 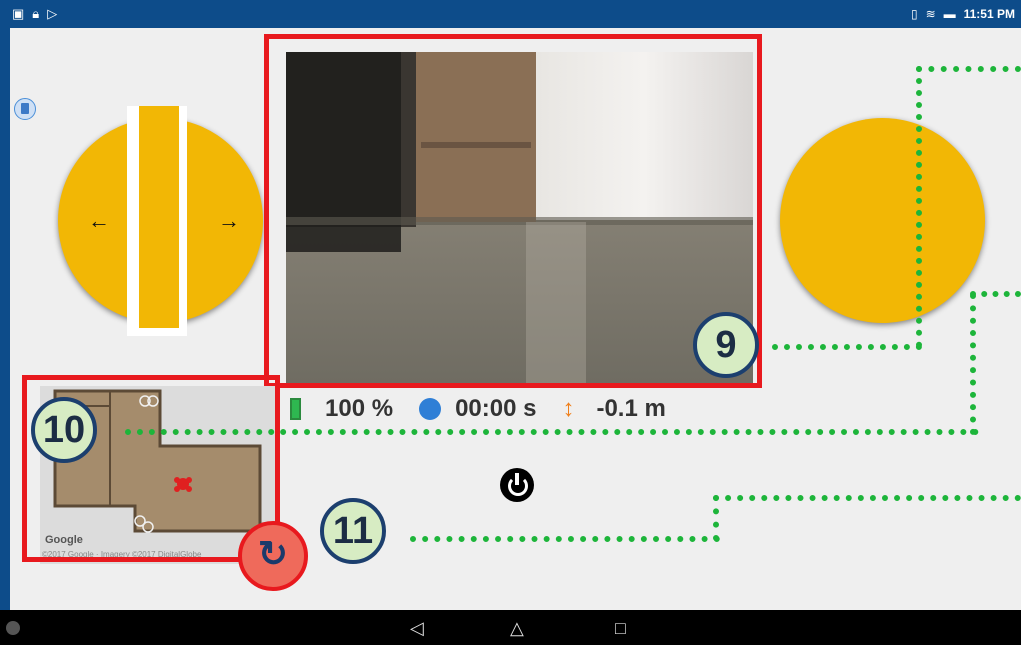 I want to click on callout-9-line-top, so click(x=968, y=69).